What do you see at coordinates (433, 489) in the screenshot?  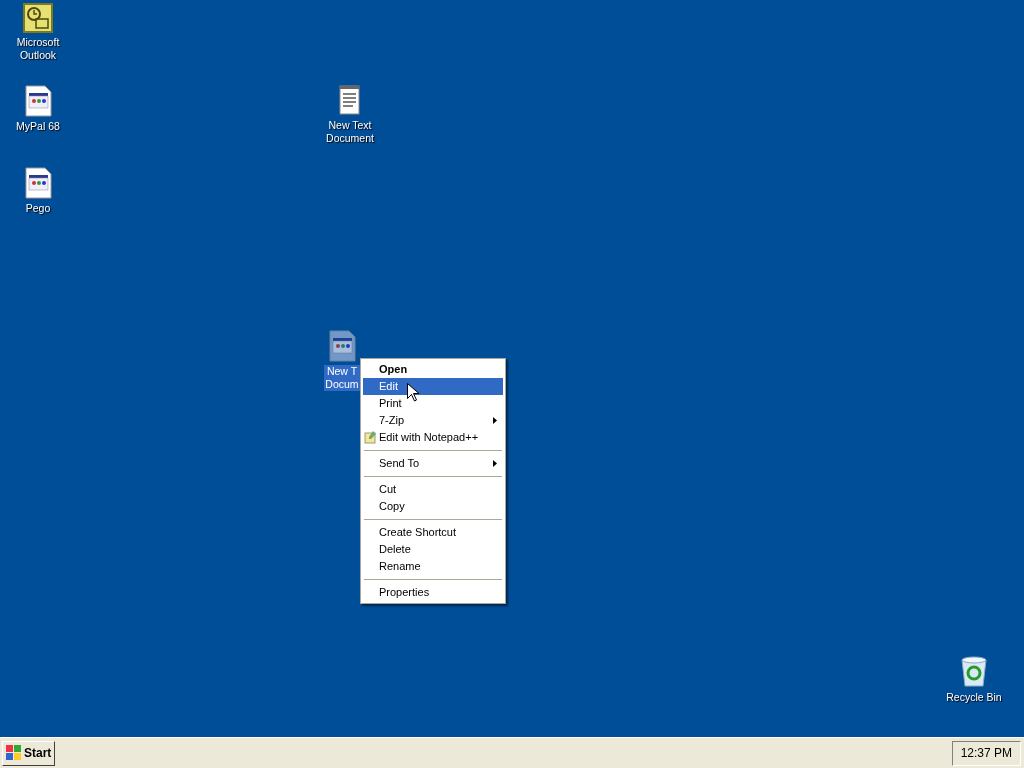 I see `menu-item: Cut` at bounding box center [433, 489].